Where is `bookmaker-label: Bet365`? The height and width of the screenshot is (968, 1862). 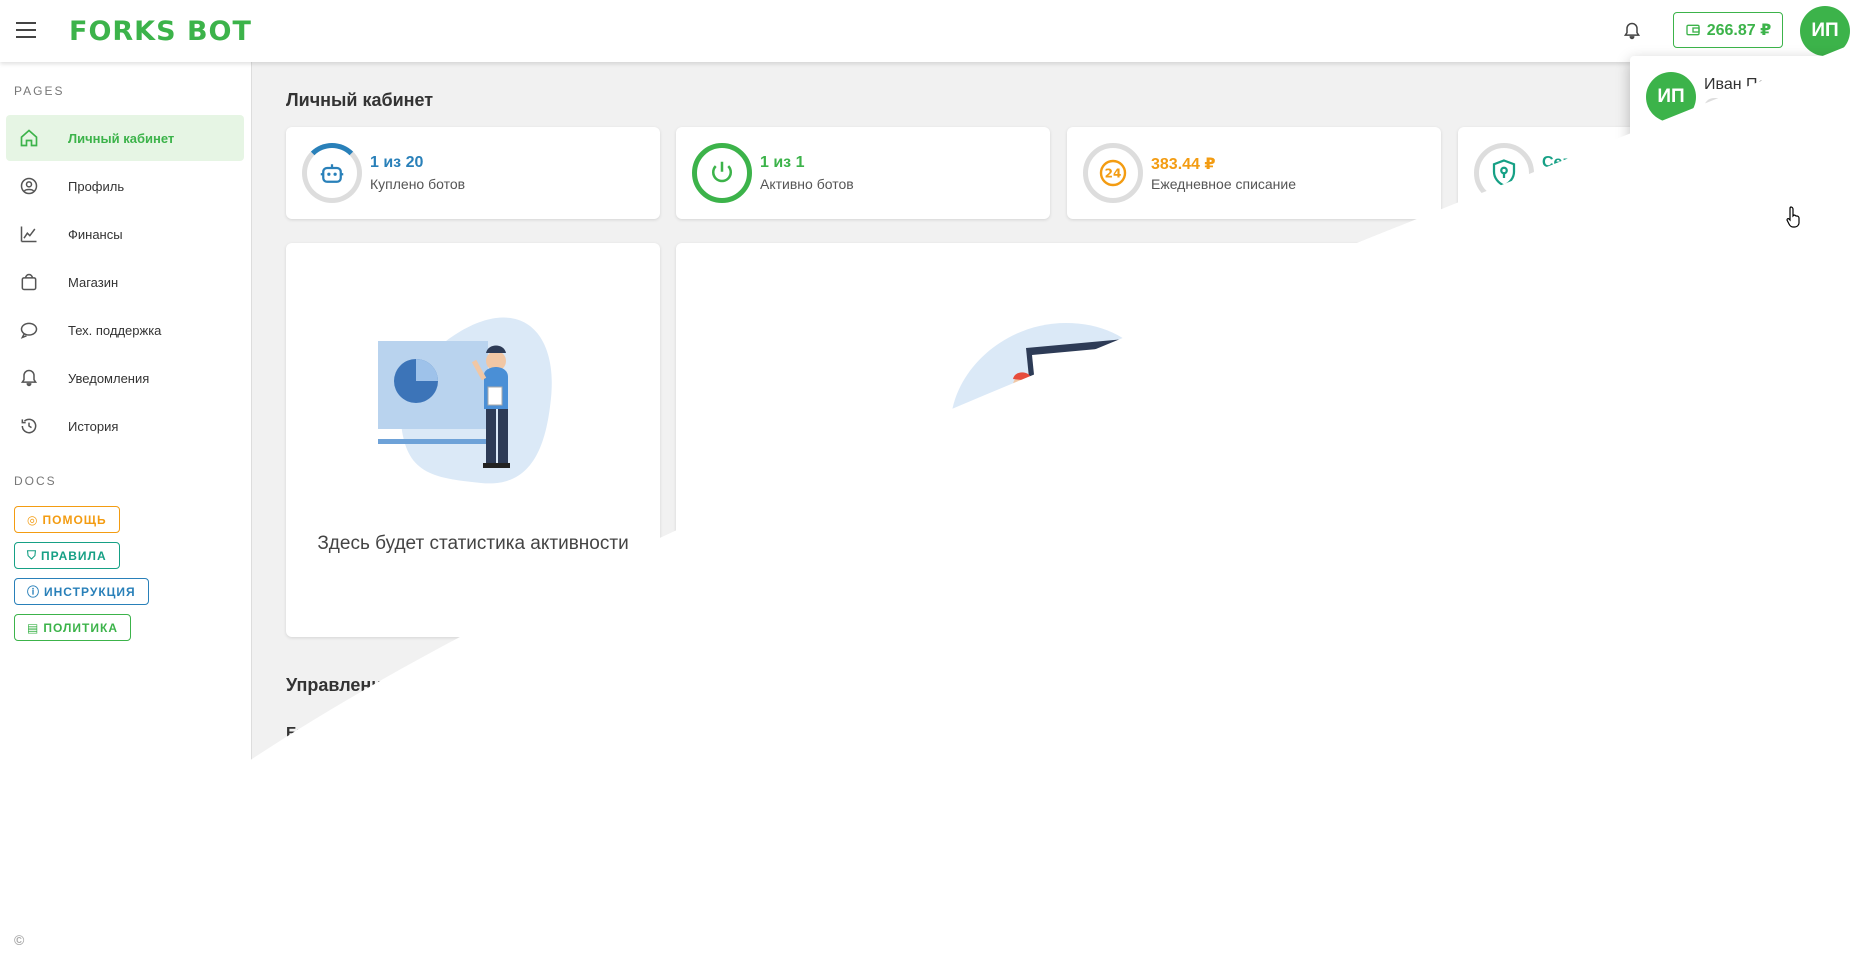 bookmaker-label: Bet365 is located at coordinates (343, 798).